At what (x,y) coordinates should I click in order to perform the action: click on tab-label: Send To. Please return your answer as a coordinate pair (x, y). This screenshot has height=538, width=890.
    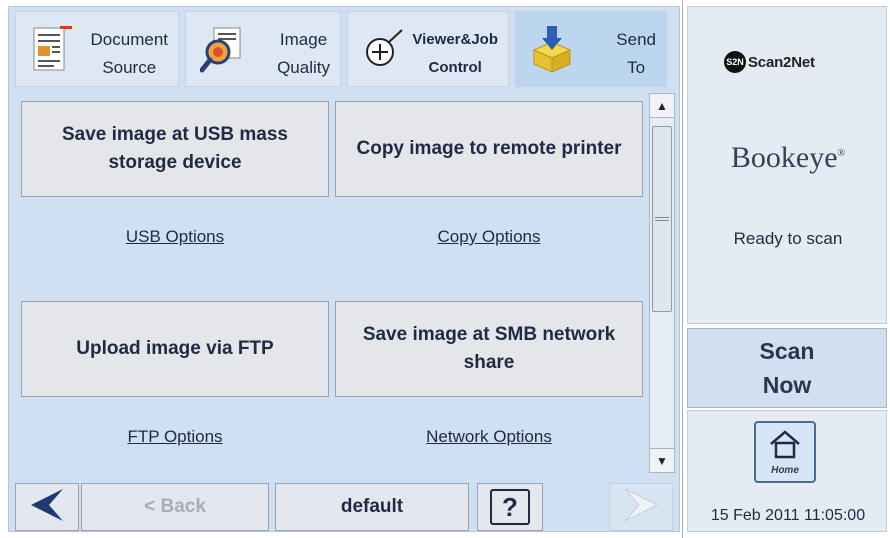
    Looking at the image, I should click on (636, 53).